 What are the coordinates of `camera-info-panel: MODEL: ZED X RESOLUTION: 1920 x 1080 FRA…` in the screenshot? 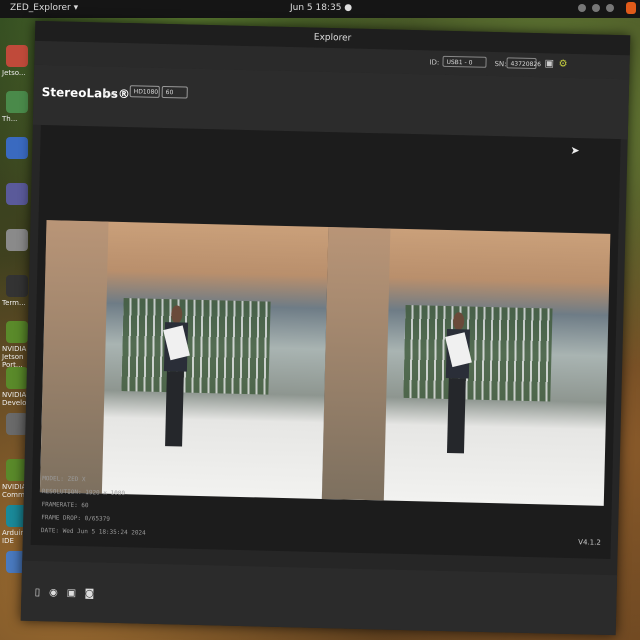 It's located at (94, 506).